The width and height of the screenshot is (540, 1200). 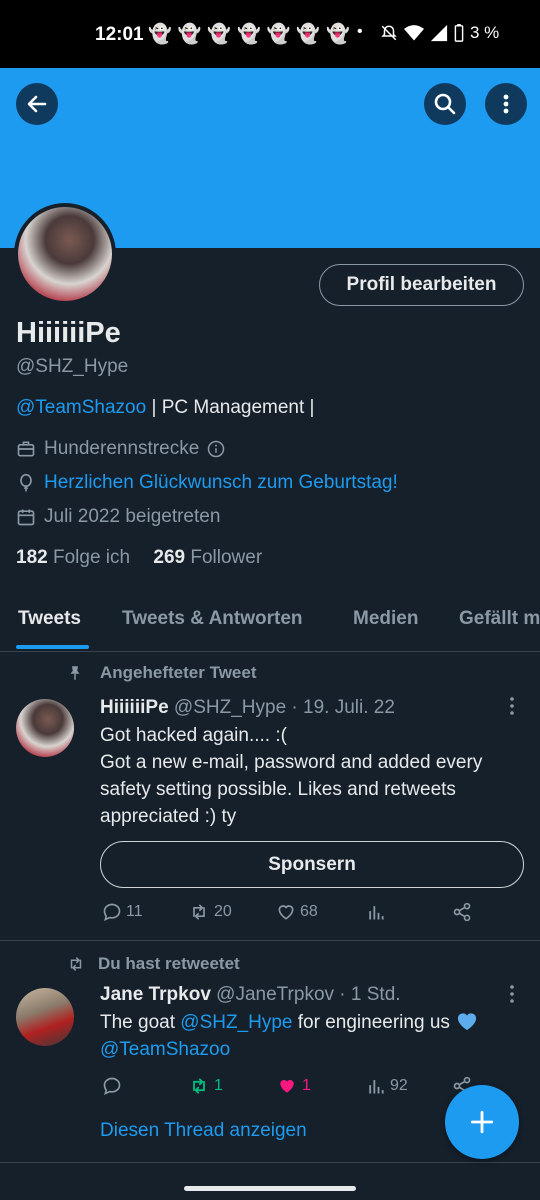 I want to click on tweet-text-line1: Got hacked again.... :(, so click(x=193, y=735).